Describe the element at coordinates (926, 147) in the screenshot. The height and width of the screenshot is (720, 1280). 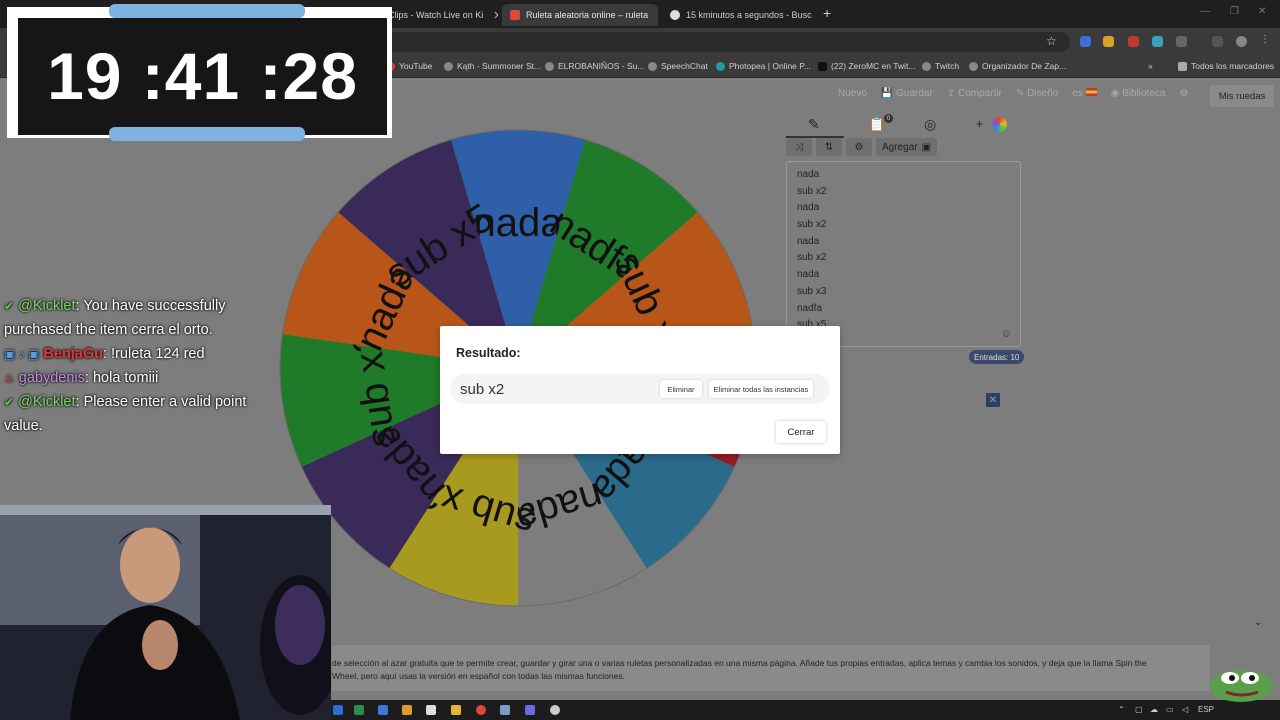
I see `image-icon: ▣` at that location.